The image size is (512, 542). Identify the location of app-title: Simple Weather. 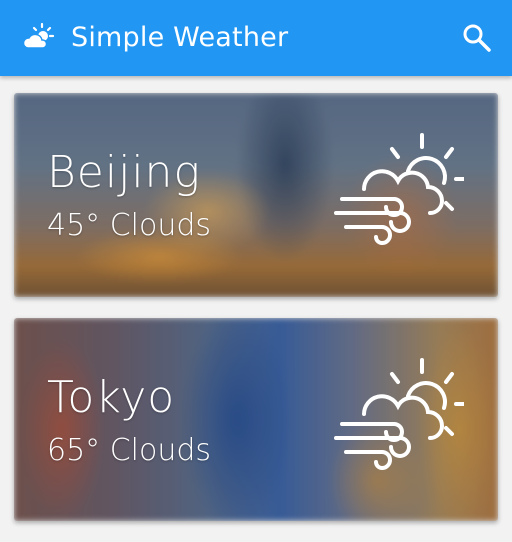
(180, 37).